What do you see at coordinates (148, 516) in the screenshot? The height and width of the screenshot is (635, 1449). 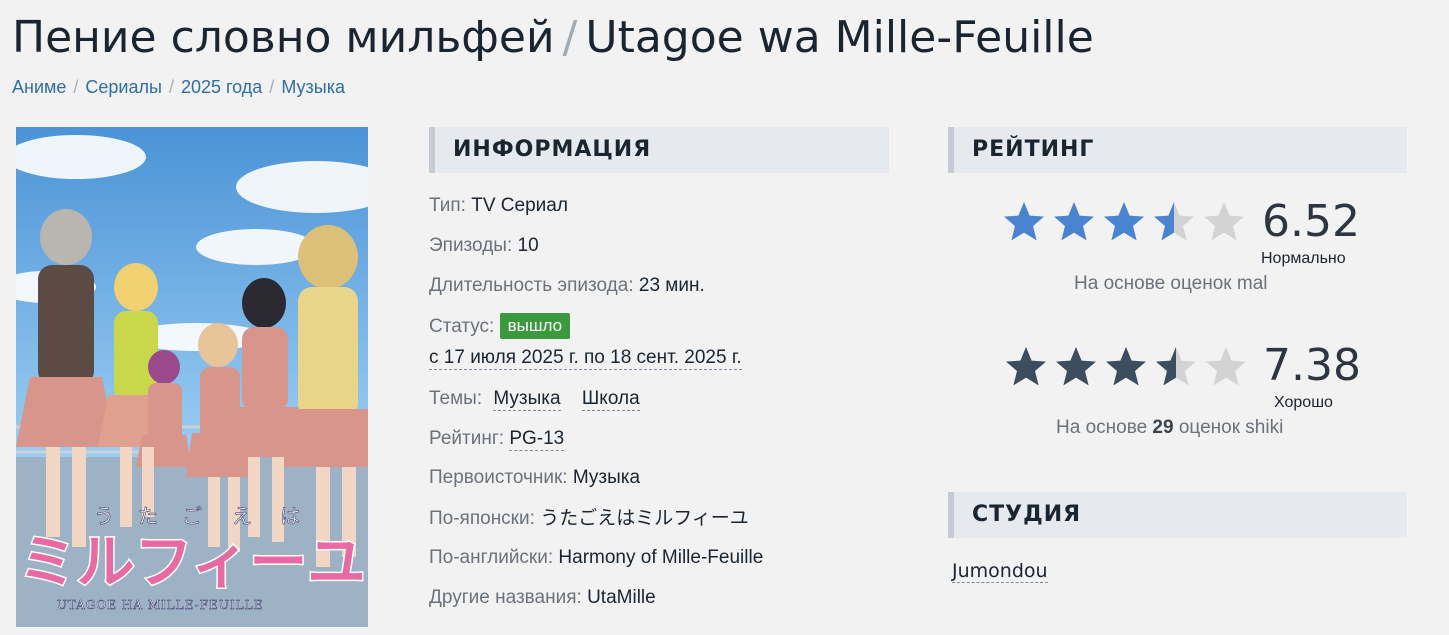 I see `poster-kana-2: た` at bounding box center [148, 516].